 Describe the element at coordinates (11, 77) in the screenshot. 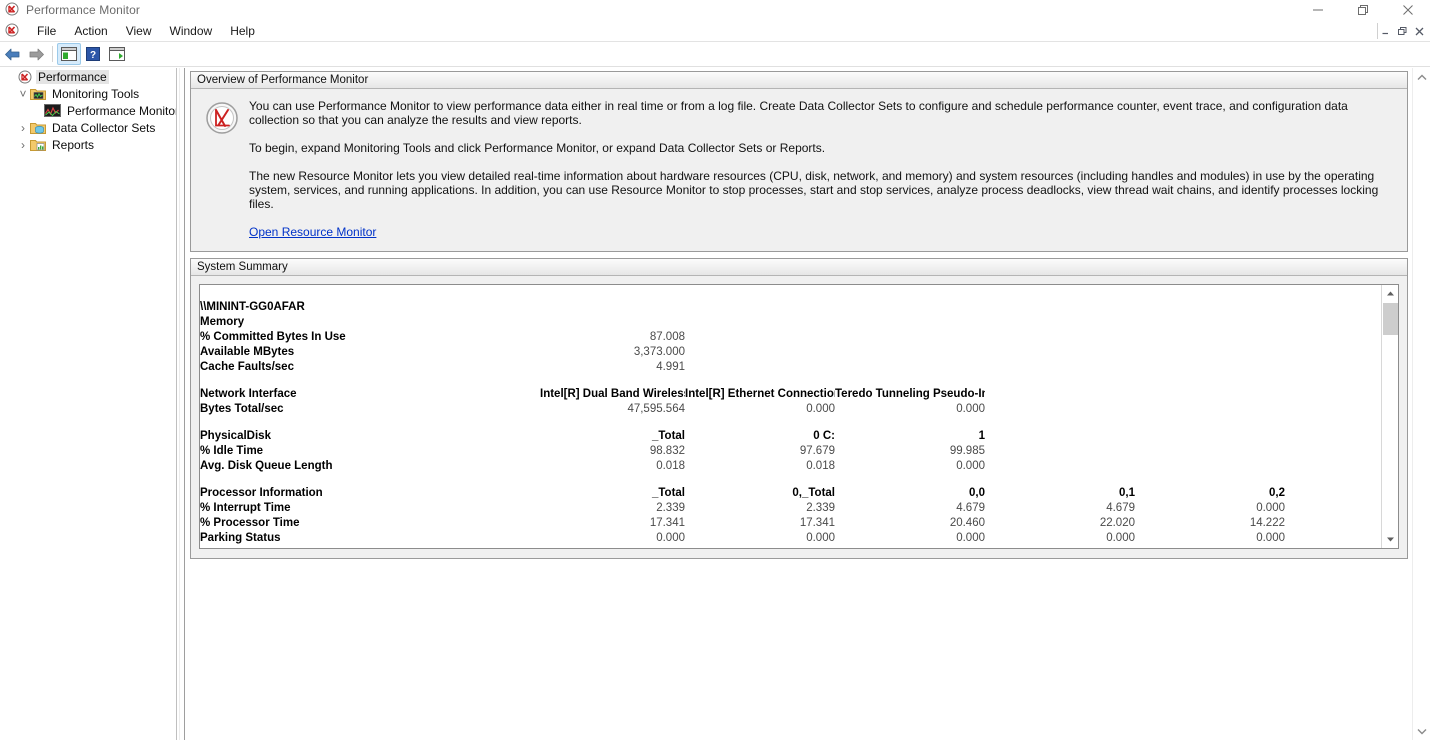

I see `tree-expander` at that location.